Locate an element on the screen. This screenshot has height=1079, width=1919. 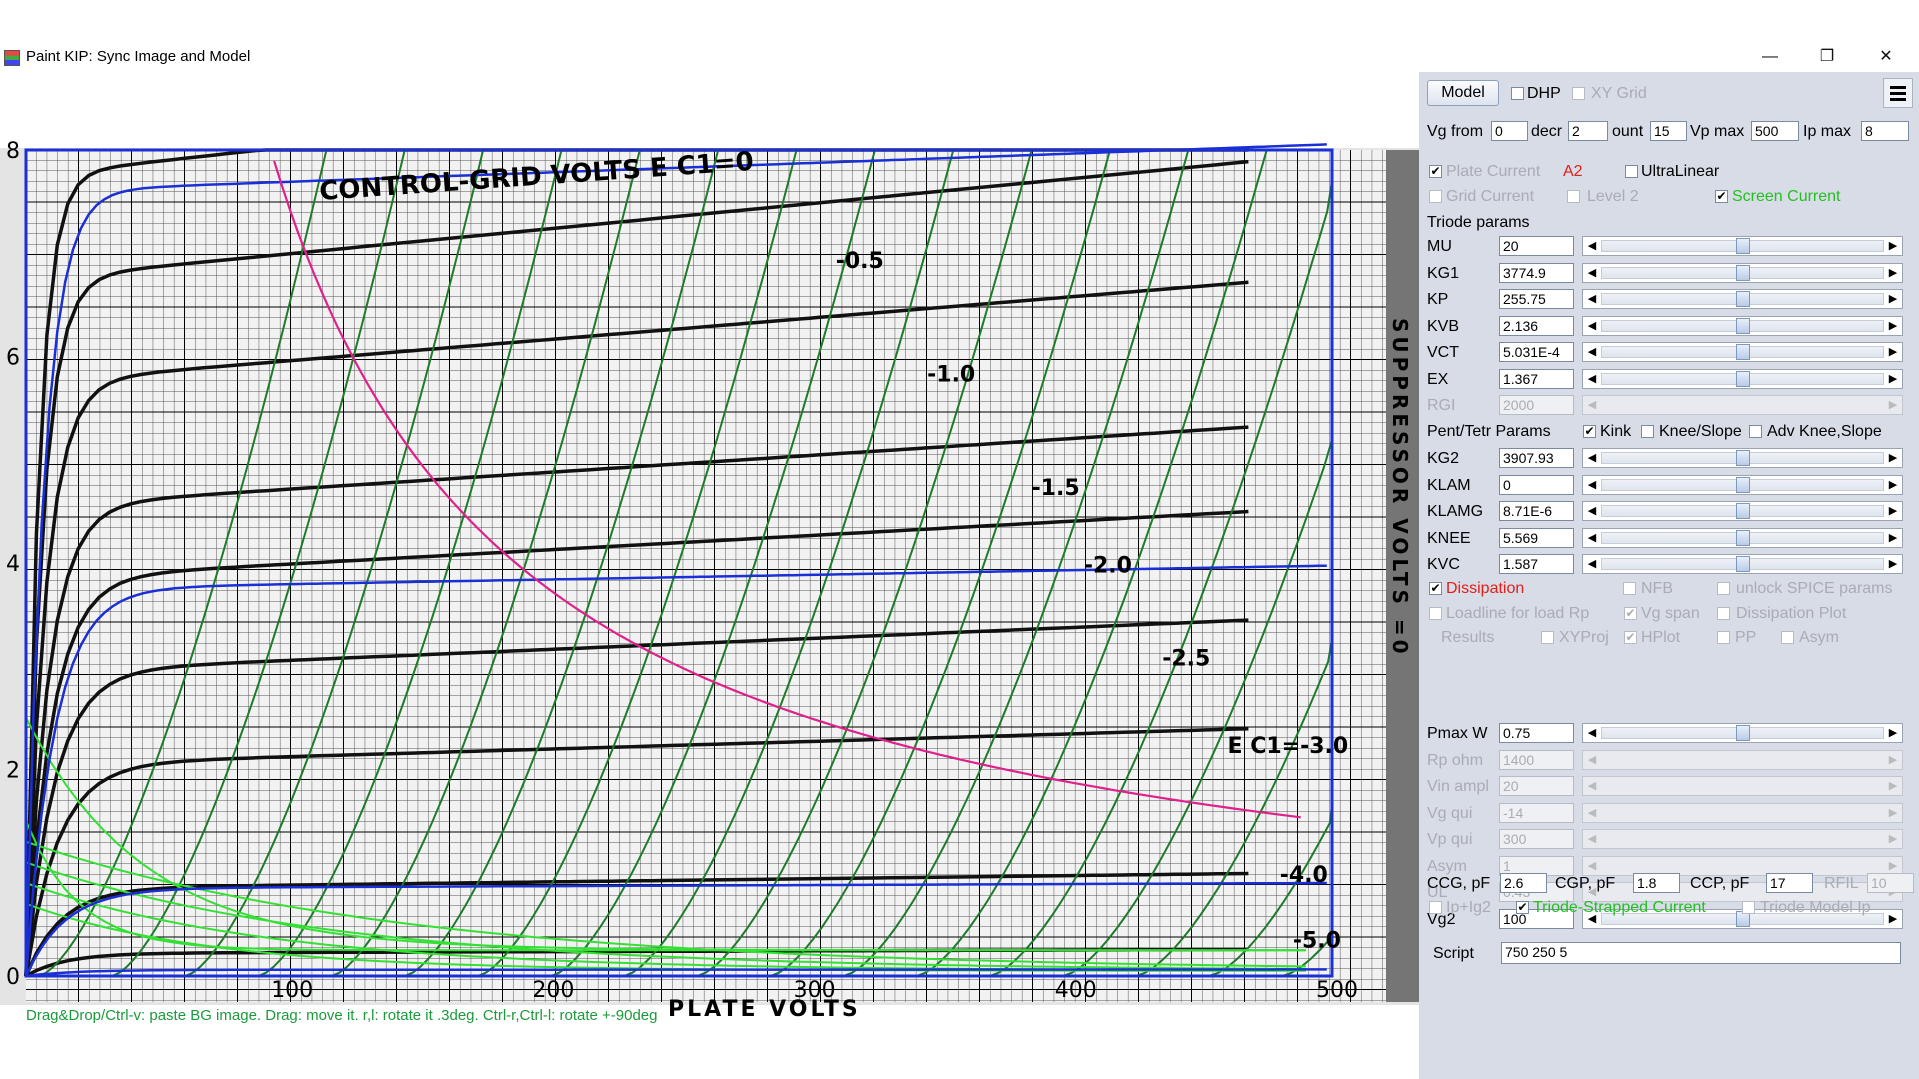
minimize-button: — is located at coordinates (1770, 57).